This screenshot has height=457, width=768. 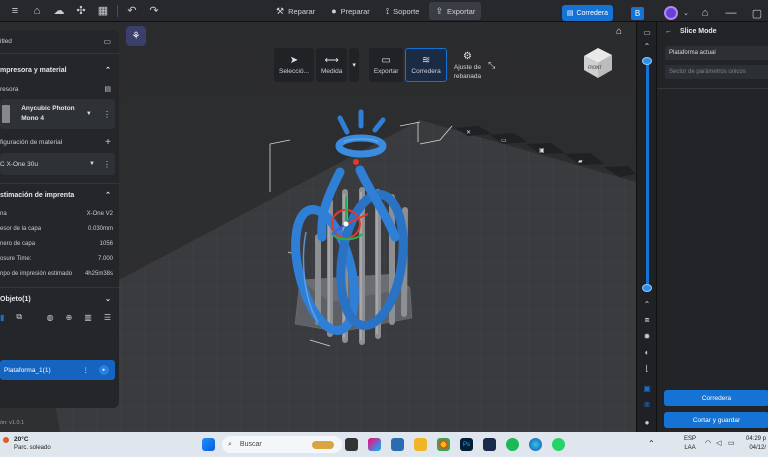 I want to click on wifi-icon: ◠, so click(x=708, y=443).